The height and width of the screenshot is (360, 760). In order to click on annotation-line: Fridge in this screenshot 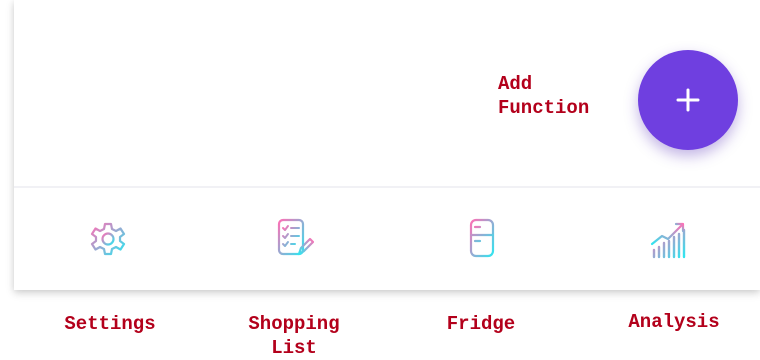, I will do `click(481, 324)`.